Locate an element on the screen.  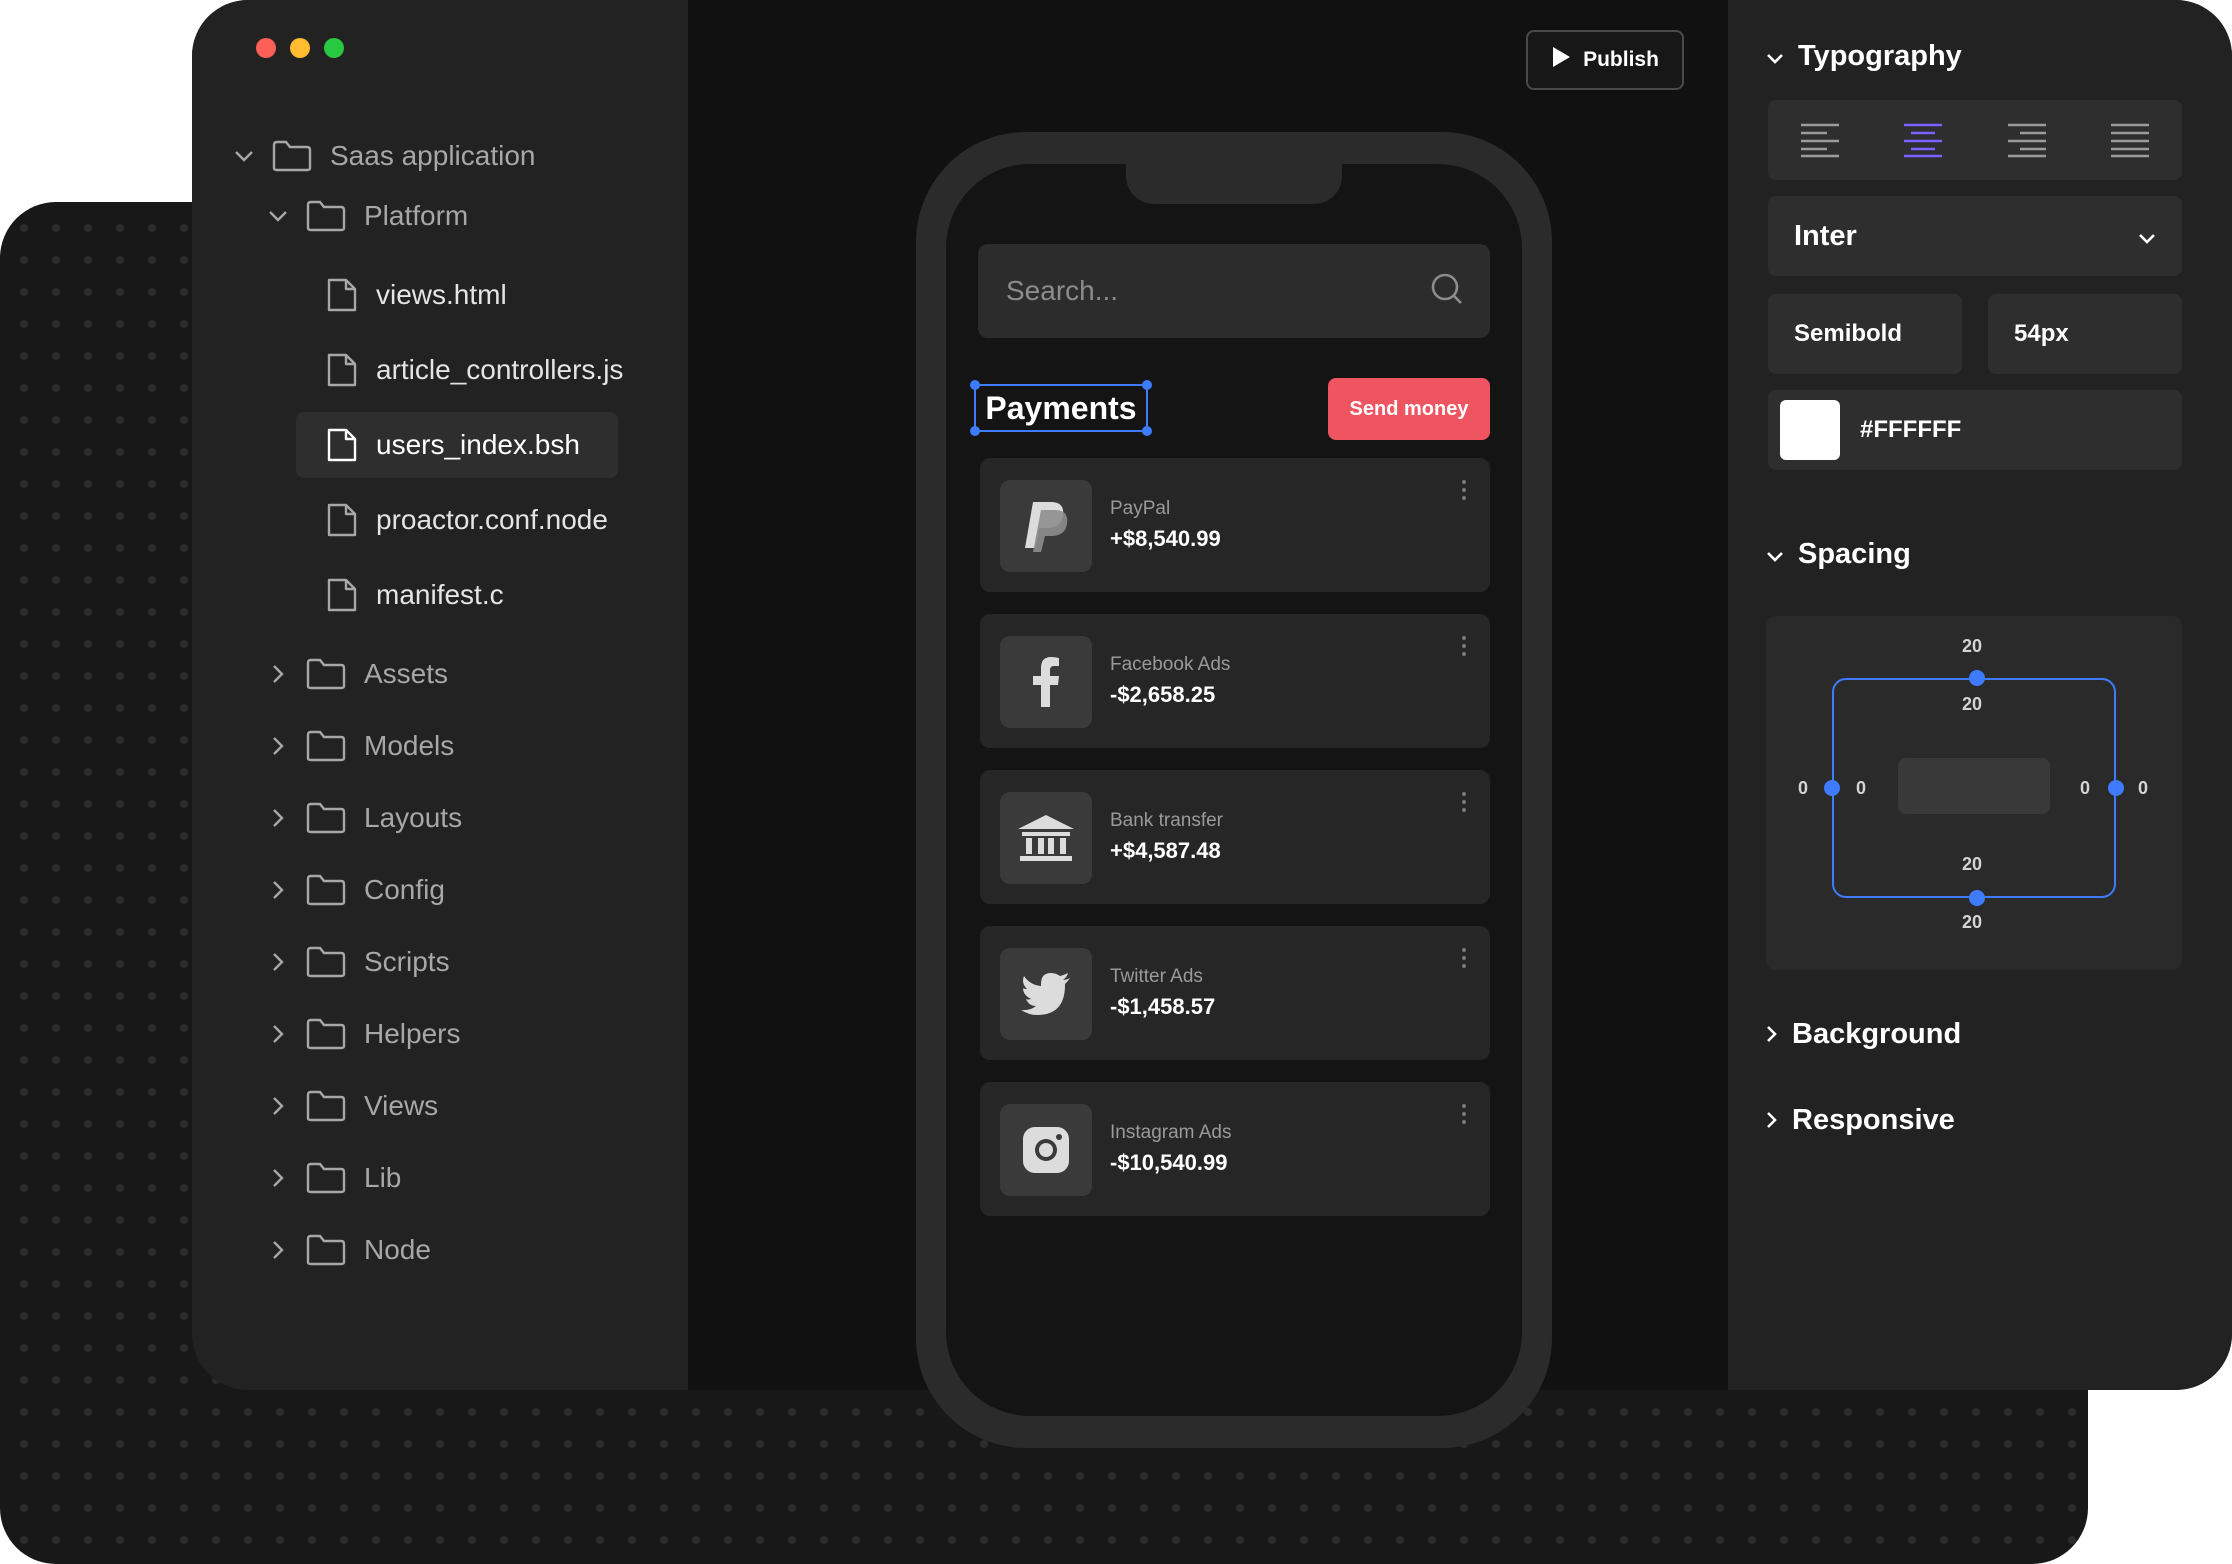
tree-file-users-index-bsh: users_index.bsh is located at coordinates (453, 445).